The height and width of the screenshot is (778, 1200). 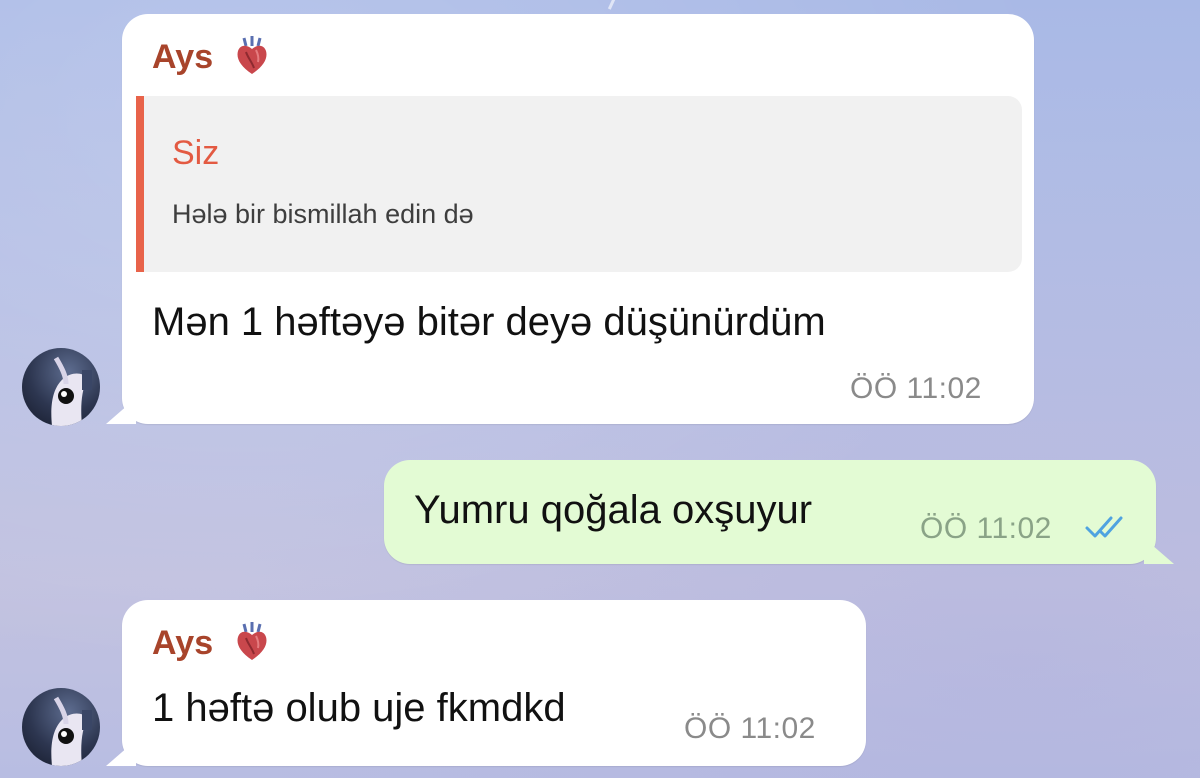 What do you see at coordinates (1104, 527) in the screenshot?
I see `double-check-icon` at bounding box center [1104, 527].